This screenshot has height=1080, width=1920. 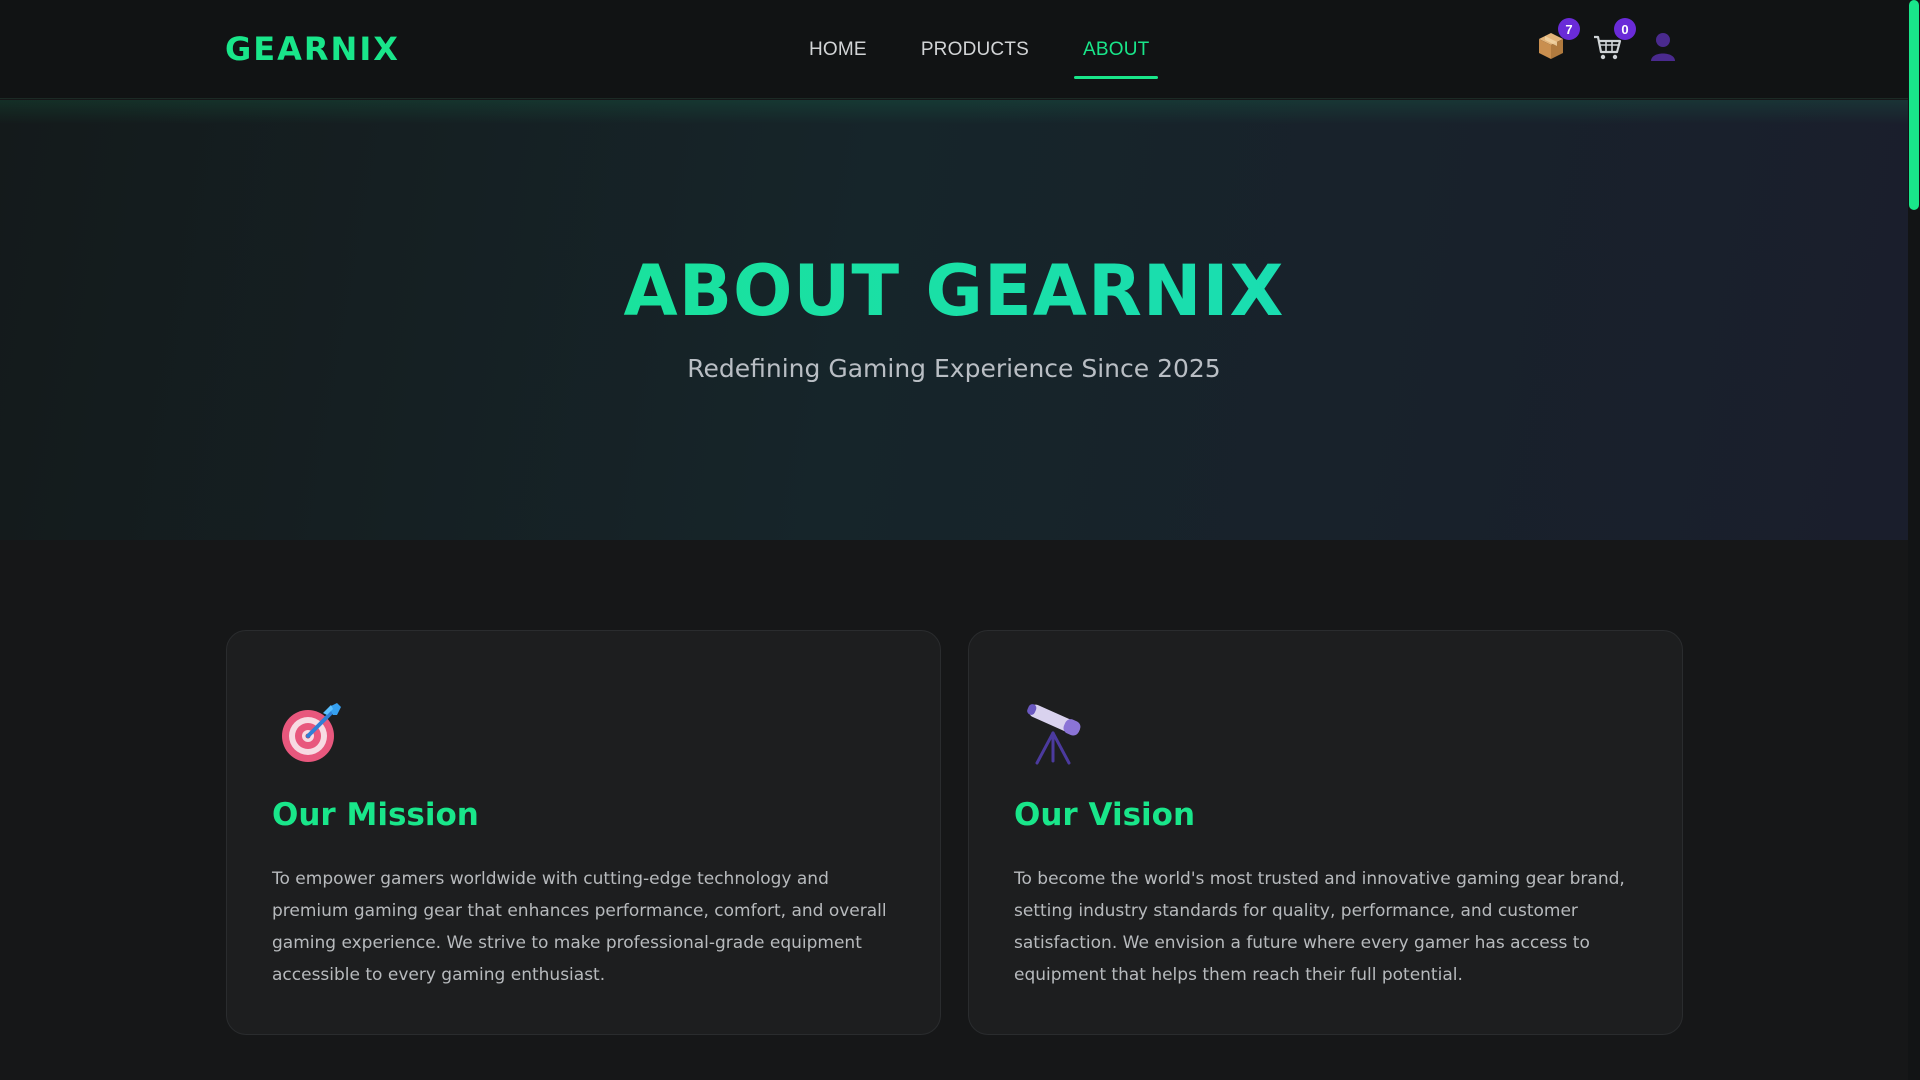 I want to click on hero-title: ABOUT GEARNIX, so click(x=954, y=291).